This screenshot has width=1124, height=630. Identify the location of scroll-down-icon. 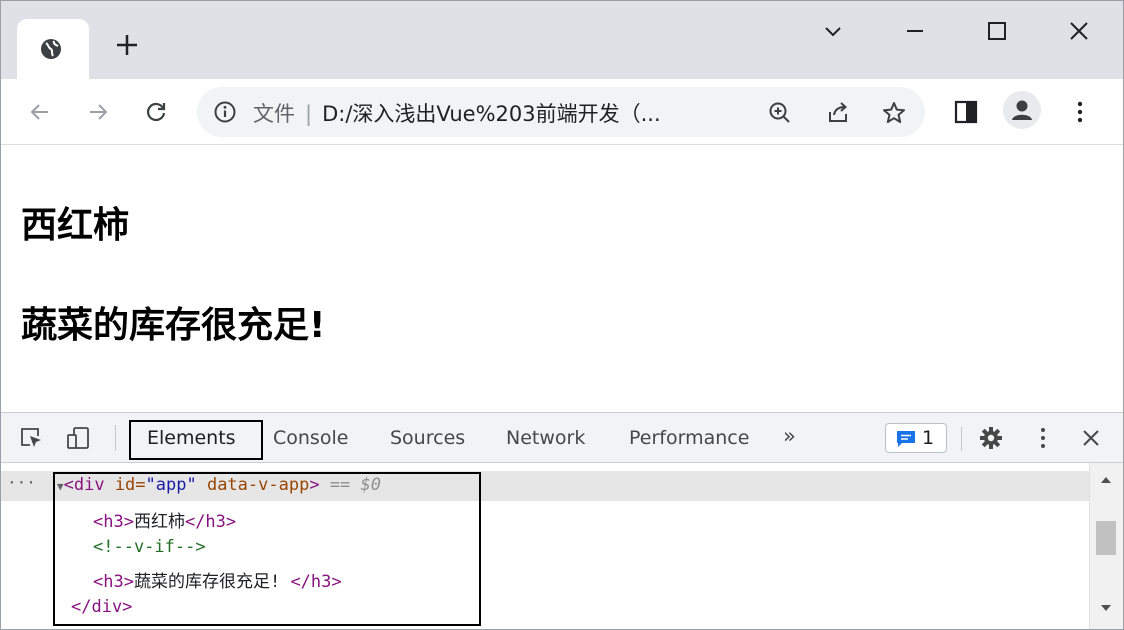
(1106, 608).